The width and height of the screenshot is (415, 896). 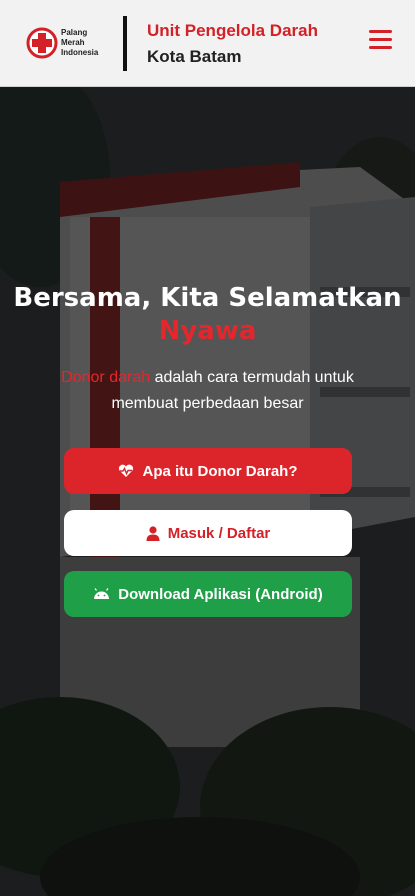 What do you see at coordinates (73, 42) in the screenshot?
I see `logo-line: Merah` at bounding box center [73, 42].